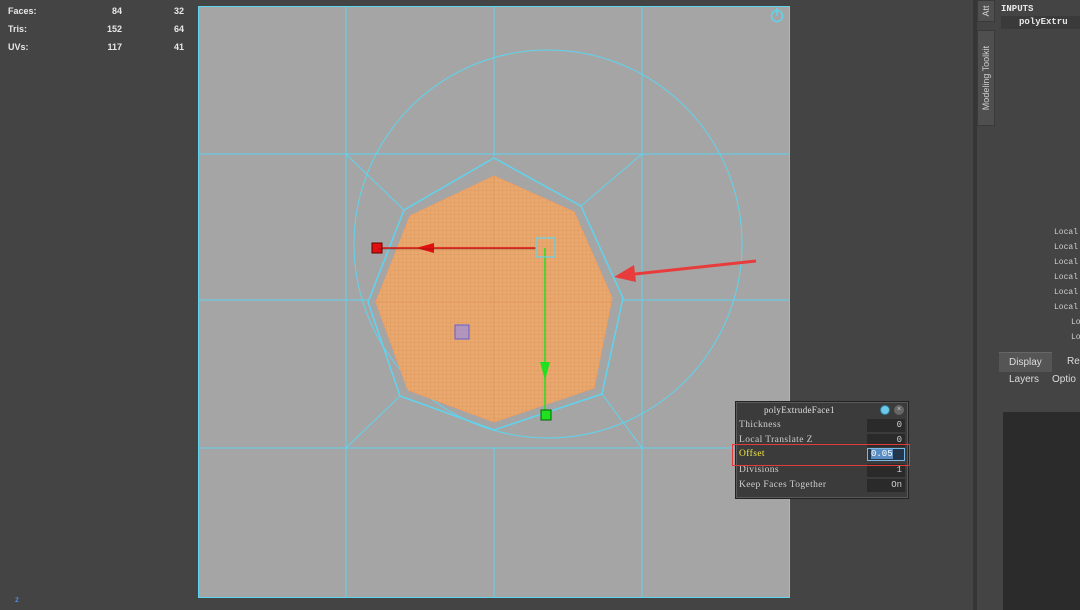  What do you see at coordinates (1040, 22) in the screenshot?
I see `inputs-node-item: polyExtru` at bounding box center [1040, 22].